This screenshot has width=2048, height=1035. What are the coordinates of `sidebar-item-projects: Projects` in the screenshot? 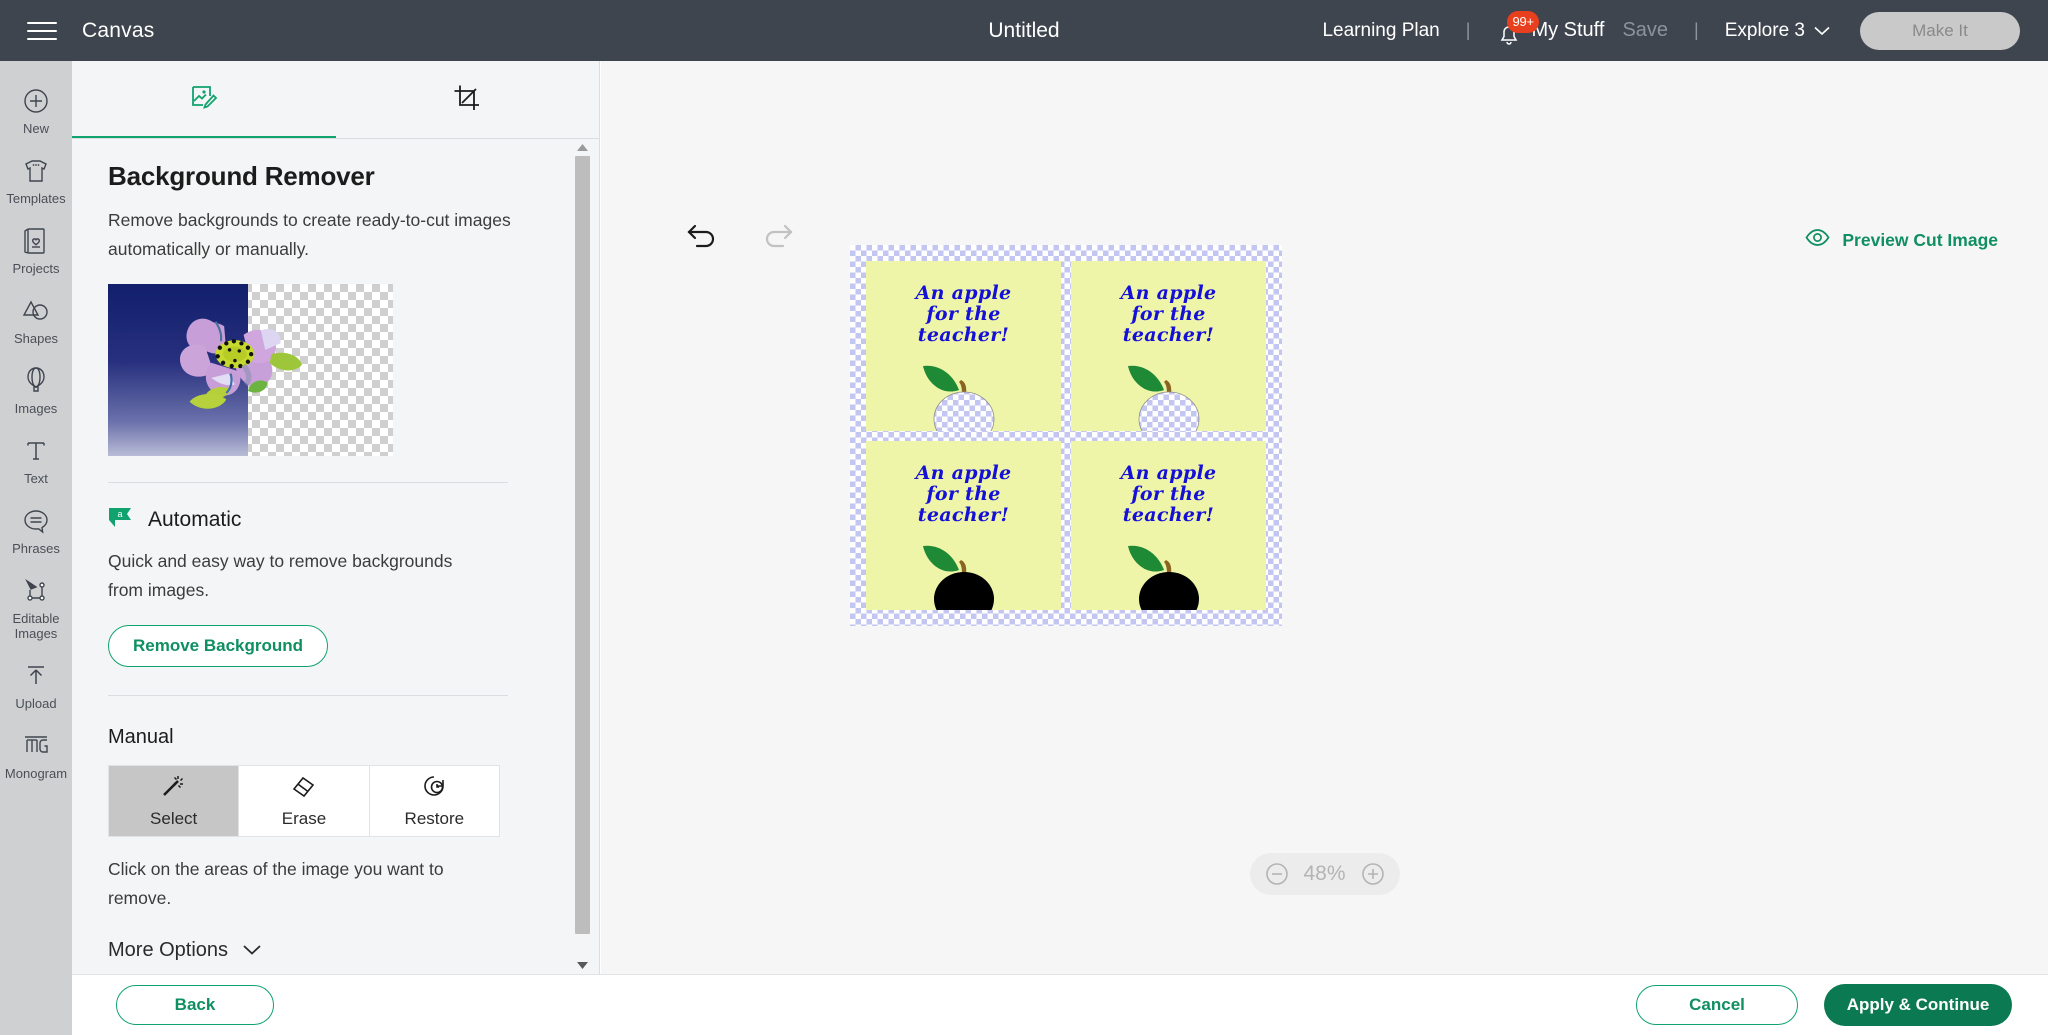 It's located at (36, 250).